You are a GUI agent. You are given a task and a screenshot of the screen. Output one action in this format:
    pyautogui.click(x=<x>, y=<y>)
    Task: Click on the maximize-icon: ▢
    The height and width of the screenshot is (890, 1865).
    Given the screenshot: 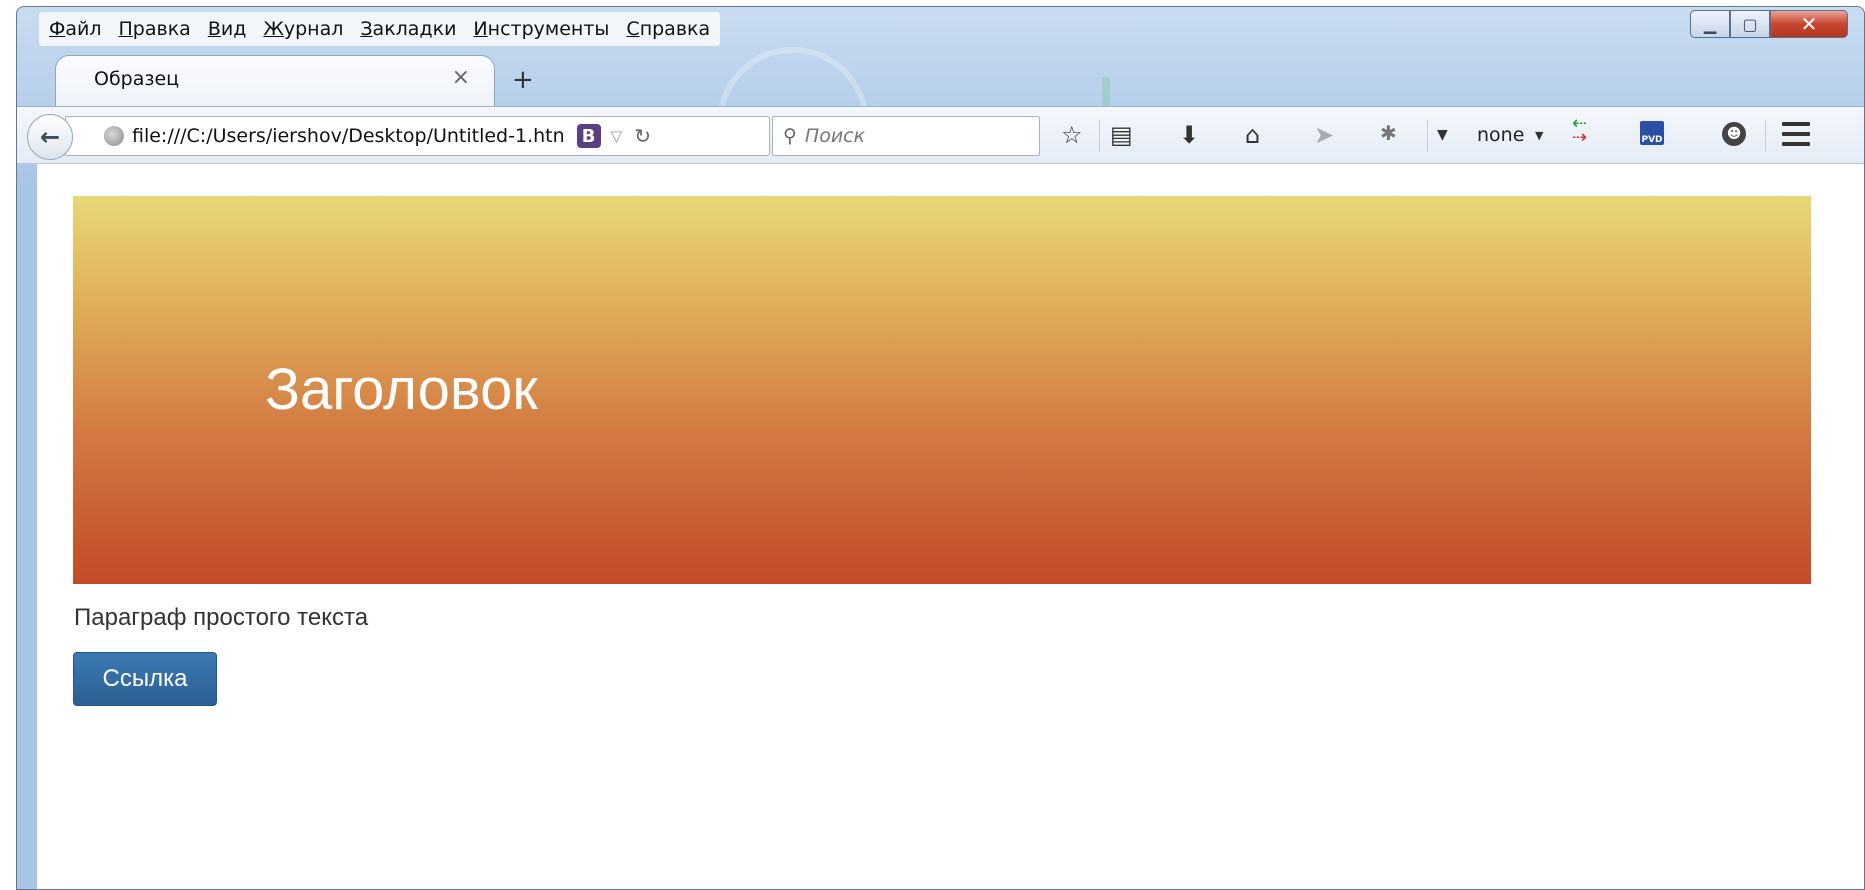 What is the action you would take?
    pyautogui.click(x=1750, y=24)
    